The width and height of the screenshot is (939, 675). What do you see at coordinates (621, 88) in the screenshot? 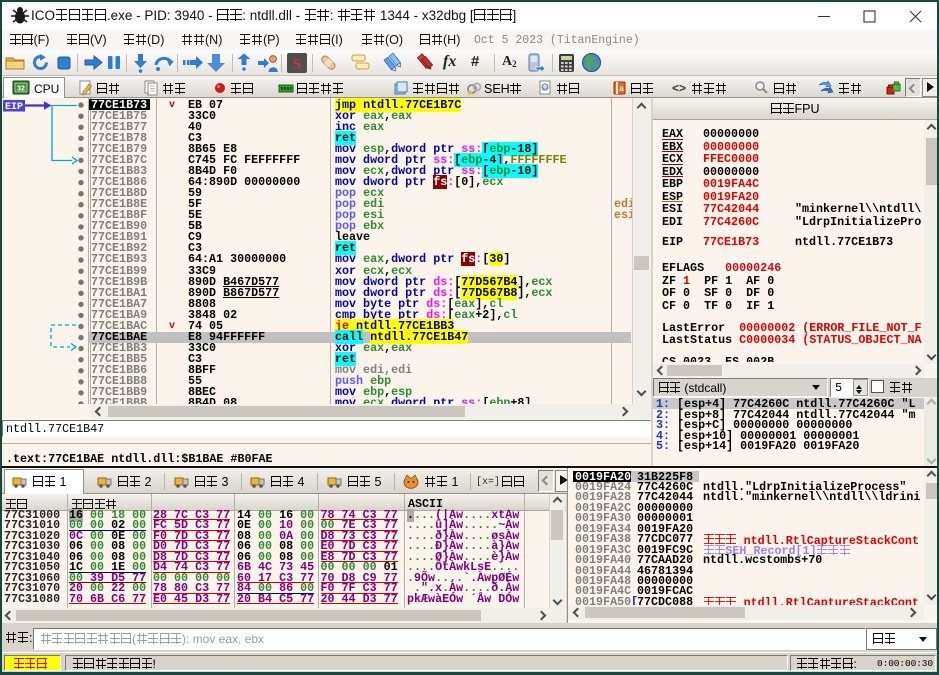
I see `svg-text: a` at bounding box center [621, 88].